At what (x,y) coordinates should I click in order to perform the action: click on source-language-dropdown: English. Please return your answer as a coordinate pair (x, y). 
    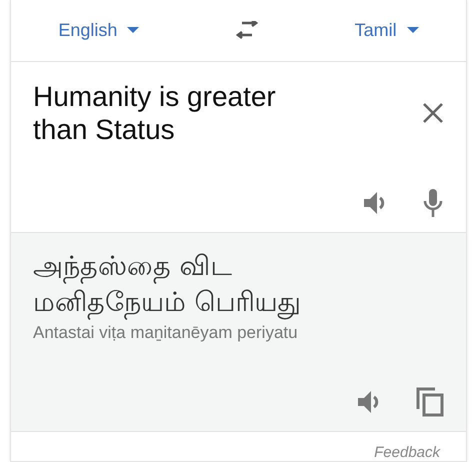
    Looking at the image, I should click on (99, 31).